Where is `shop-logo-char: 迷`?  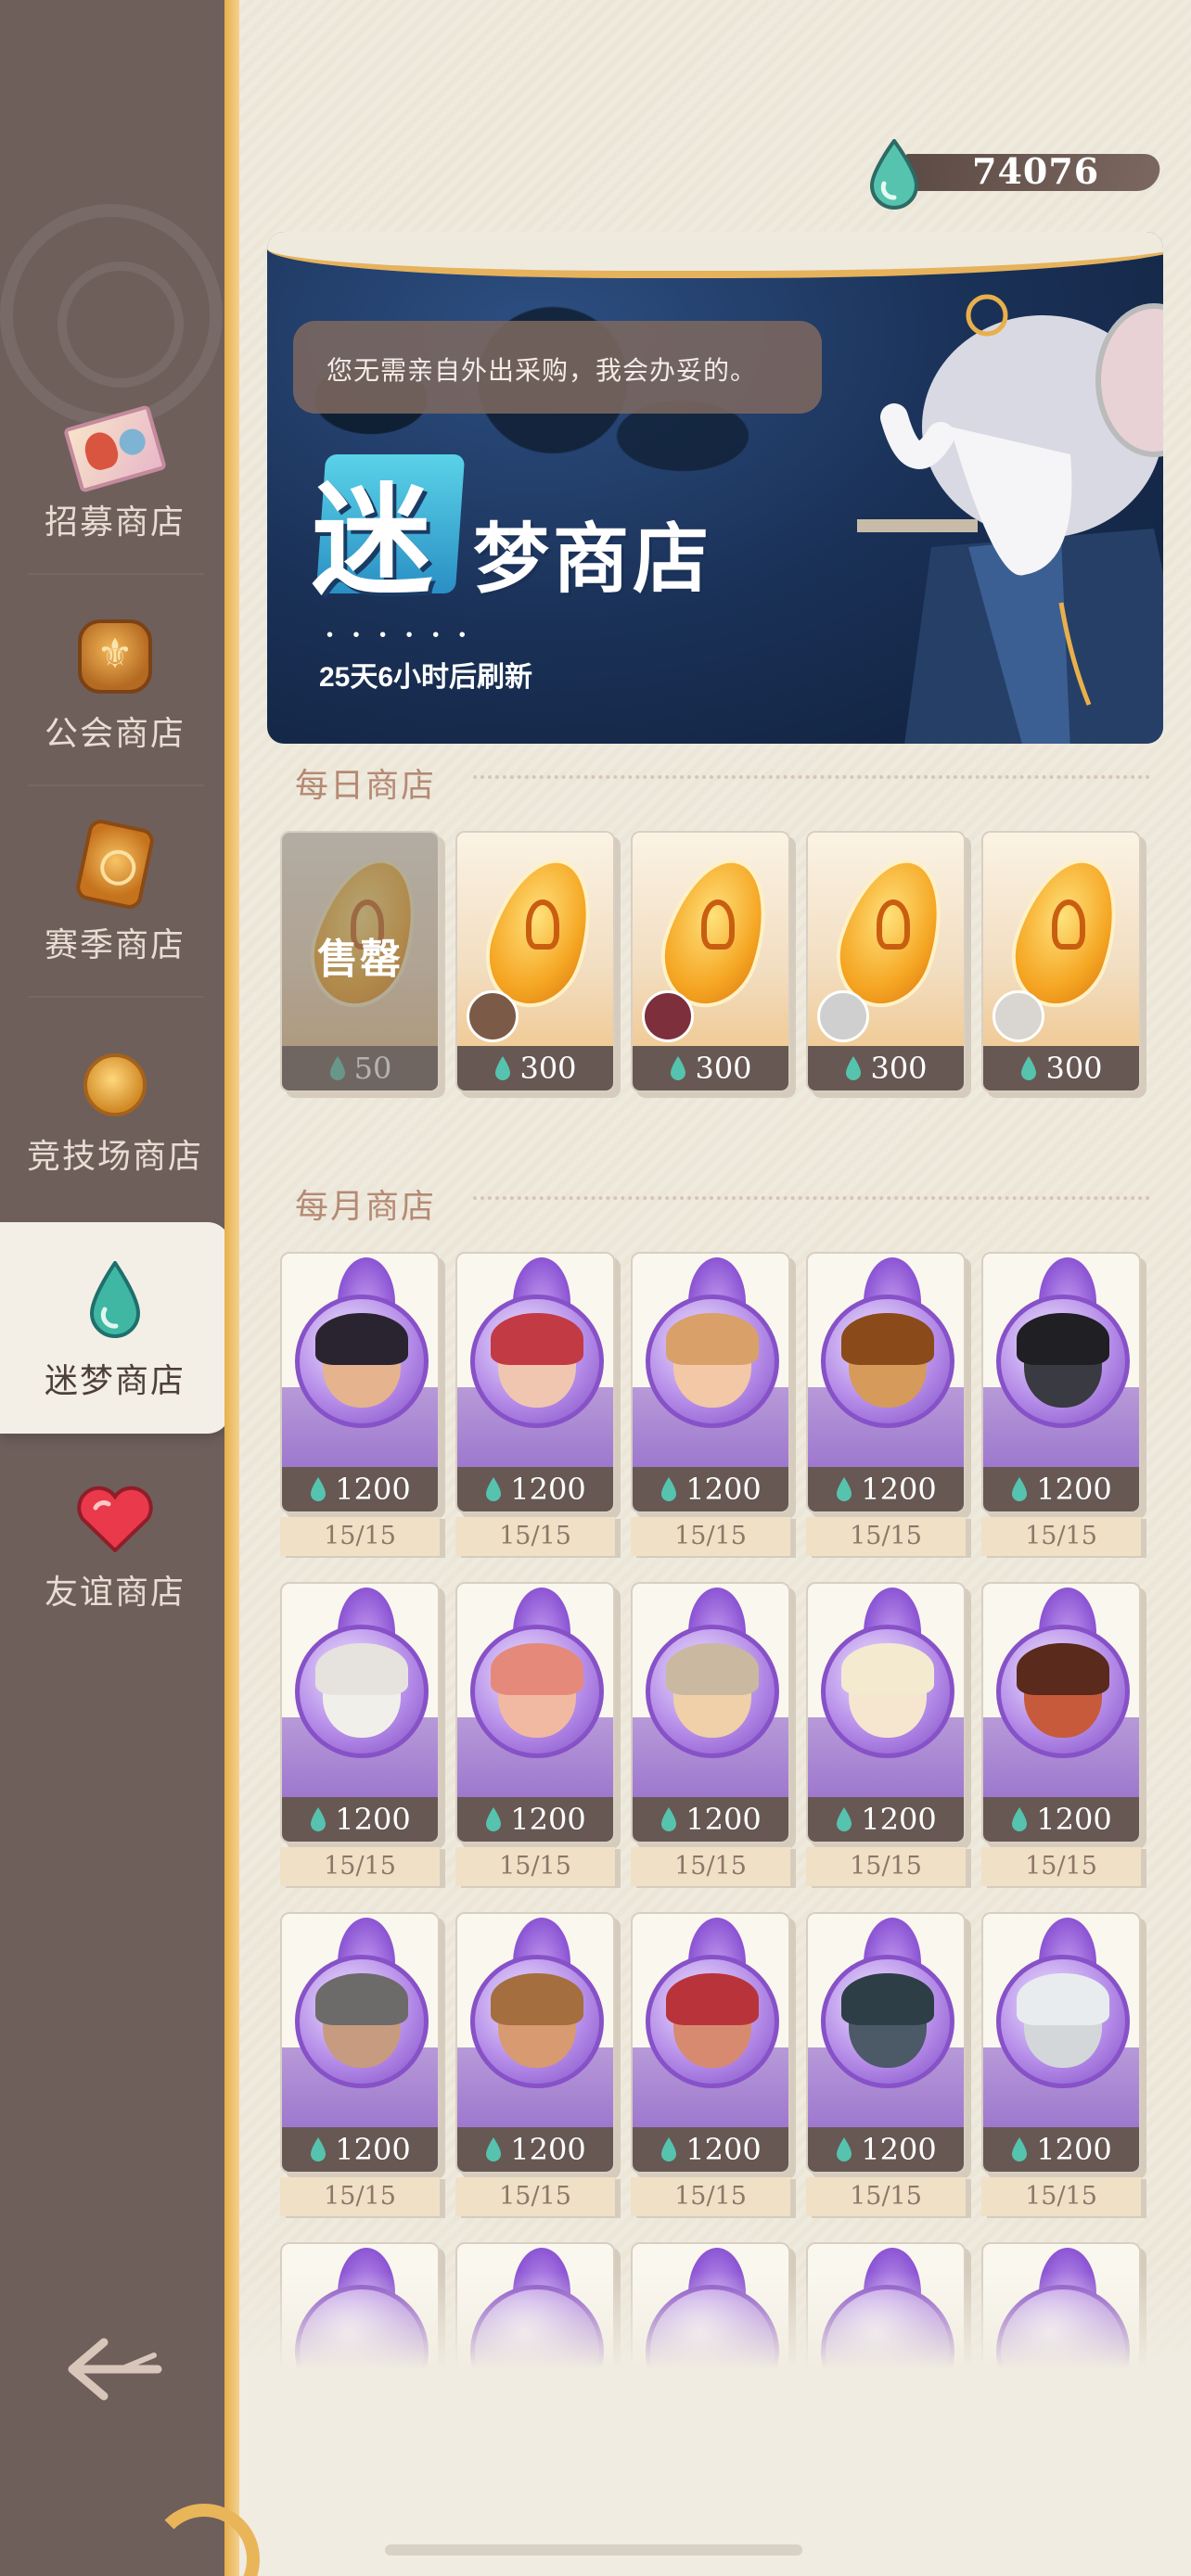 shop-logo-char: 迷 is located at coordinates (373, 541).